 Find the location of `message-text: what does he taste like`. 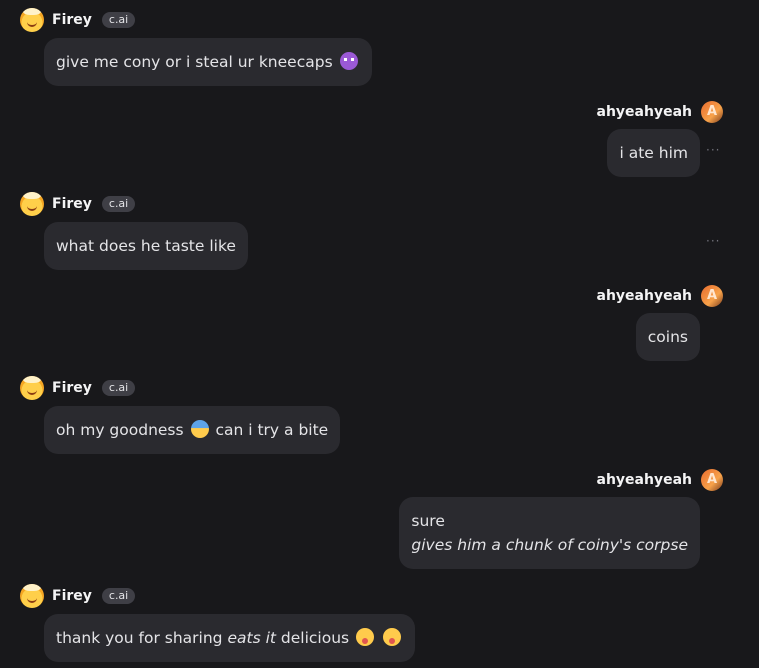

message-text: what does he taste like is located at coordinates (146, 246).